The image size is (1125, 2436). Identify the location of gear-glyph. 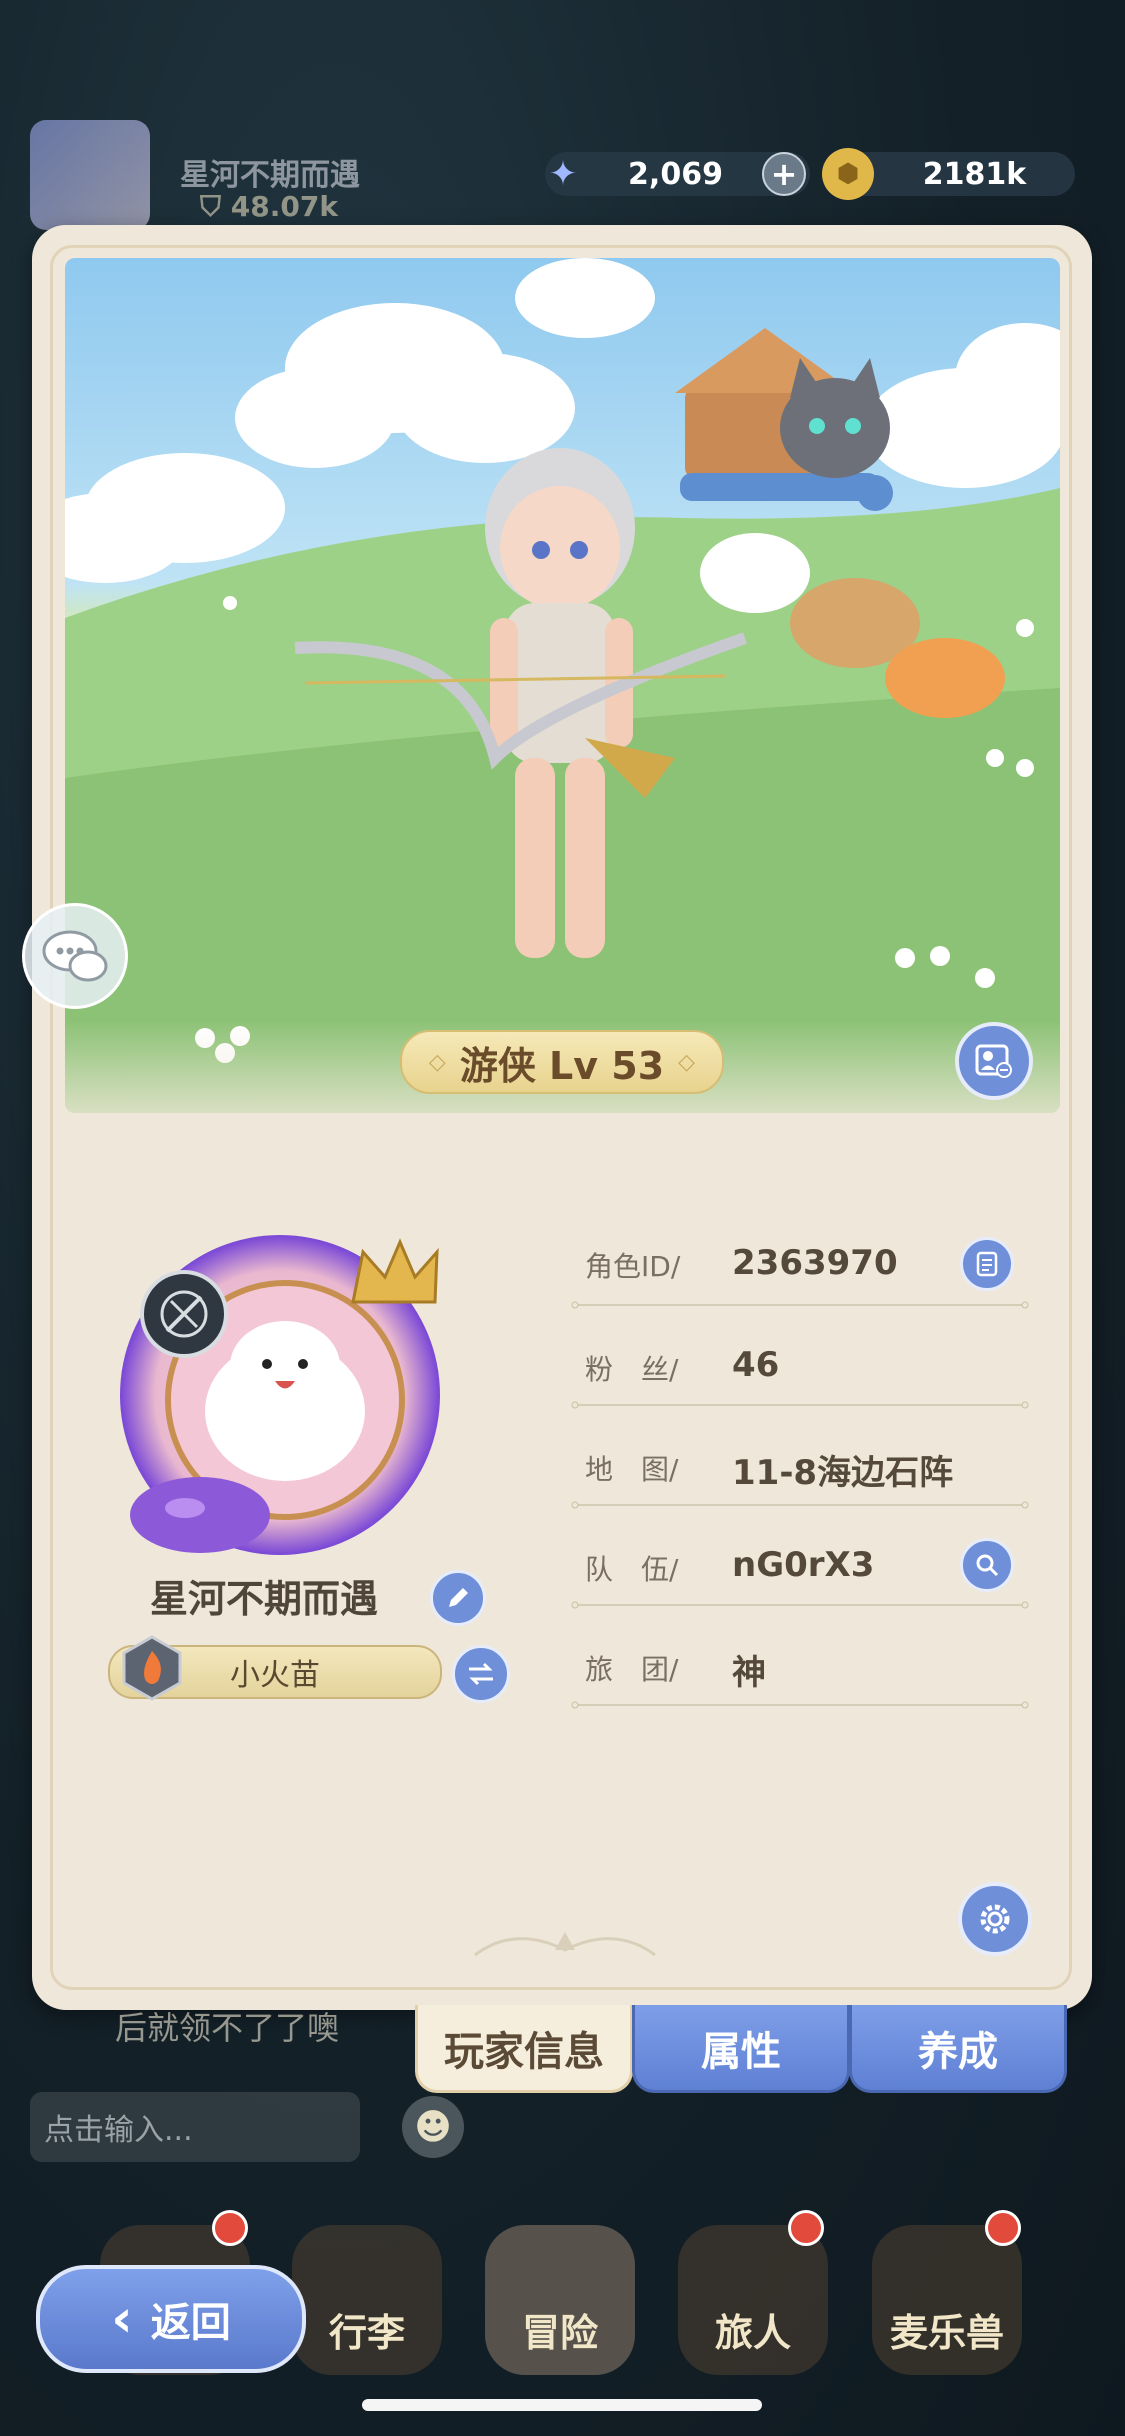
(995, 1919).